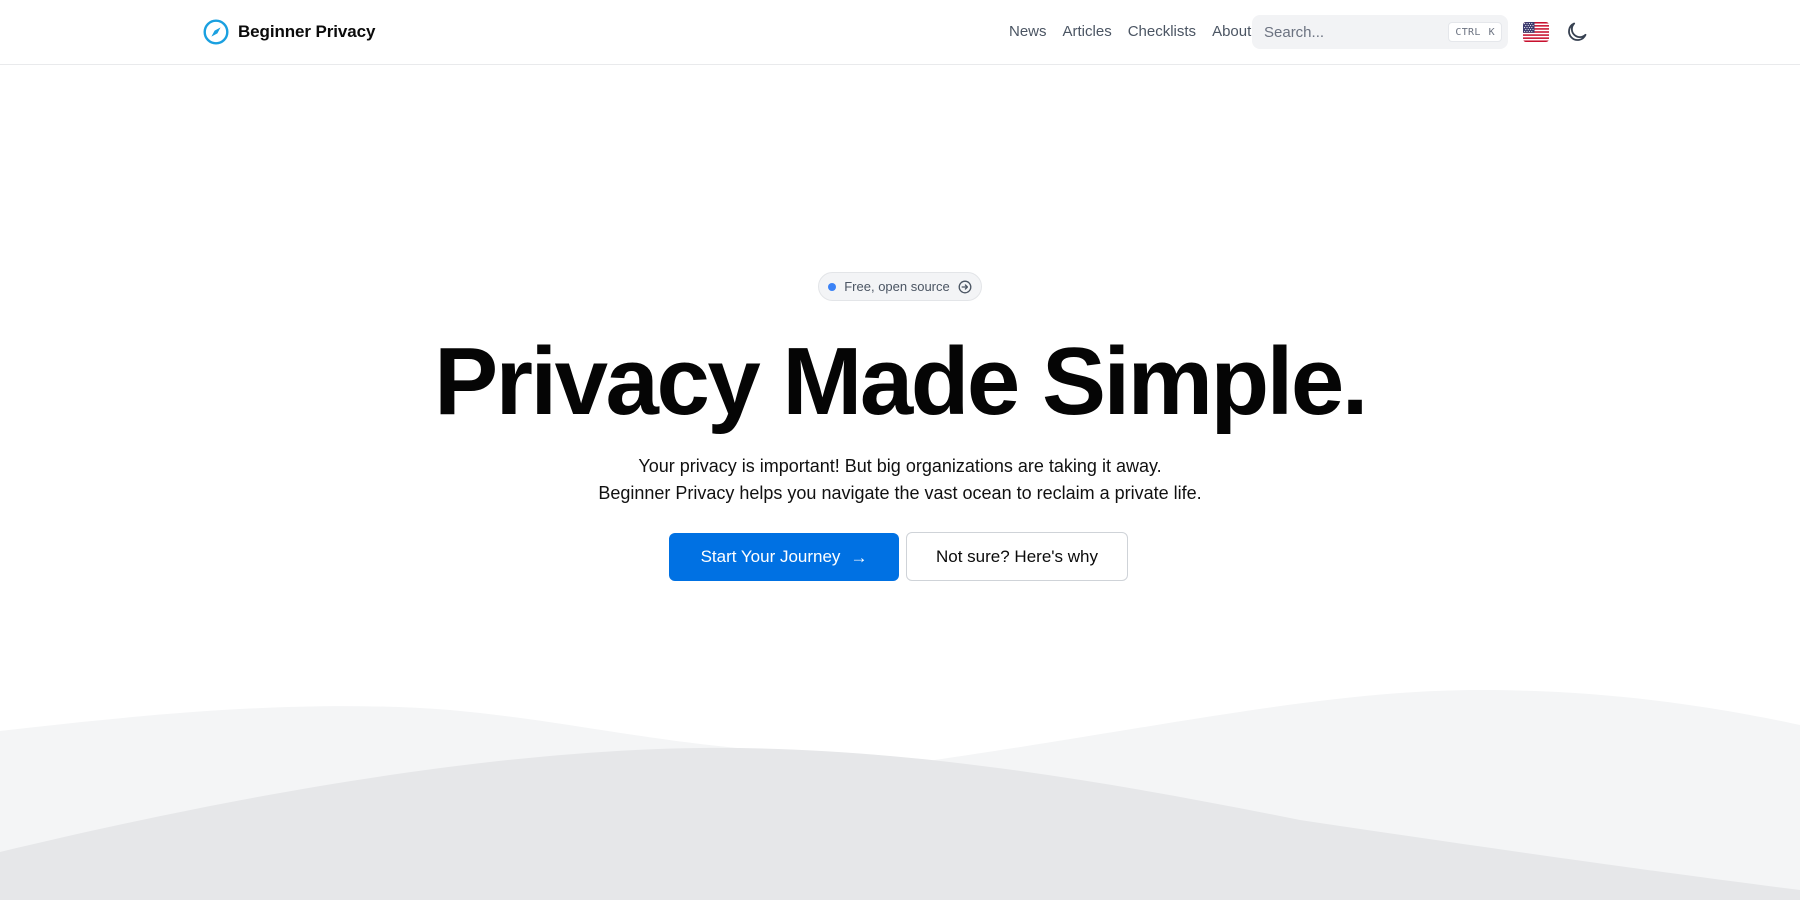 The height and width of the screenshot is (900, 1800). I want to click on why-button: Not sure? Here's why, so click(1017, 556).